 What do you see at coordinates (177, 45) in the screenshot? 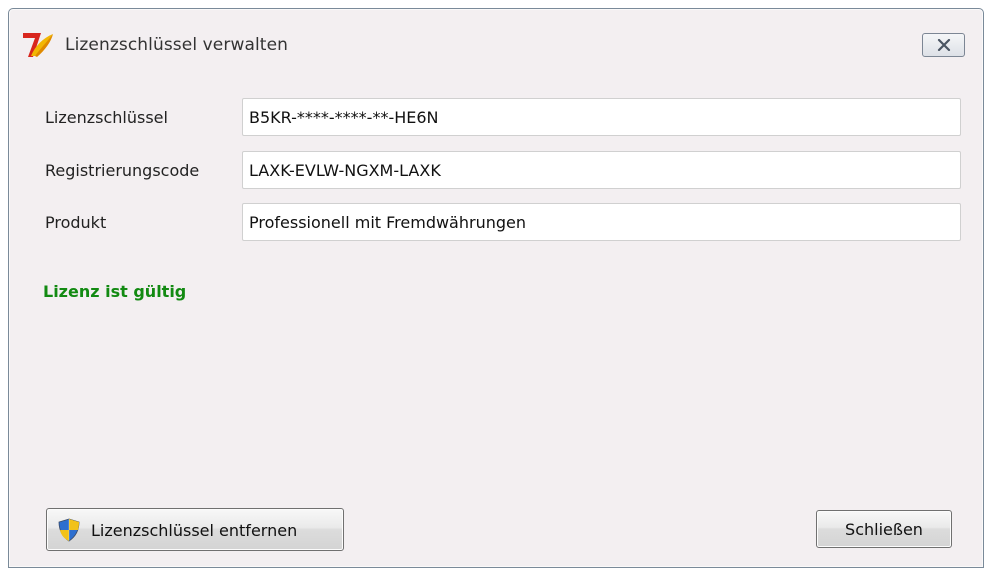
I see `window-title: Lizenzschlüssel verwalten` at bounding box center [177, 45].